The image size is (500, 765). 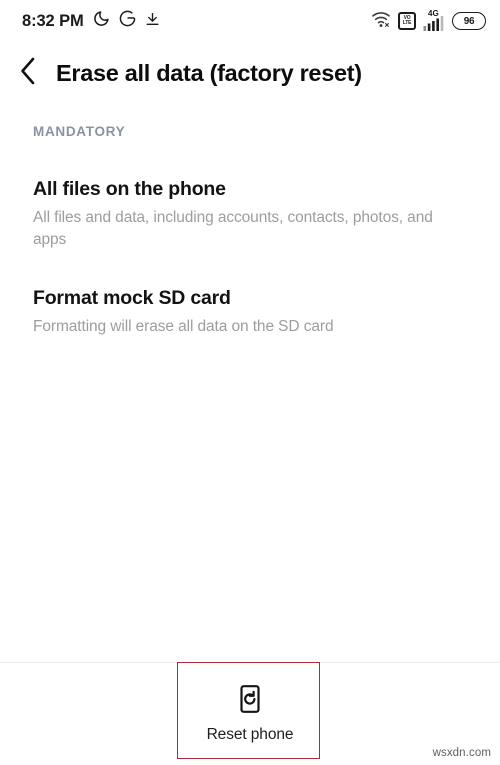 I want to click on battery-indicator: 96, so click(x=469, y=21).